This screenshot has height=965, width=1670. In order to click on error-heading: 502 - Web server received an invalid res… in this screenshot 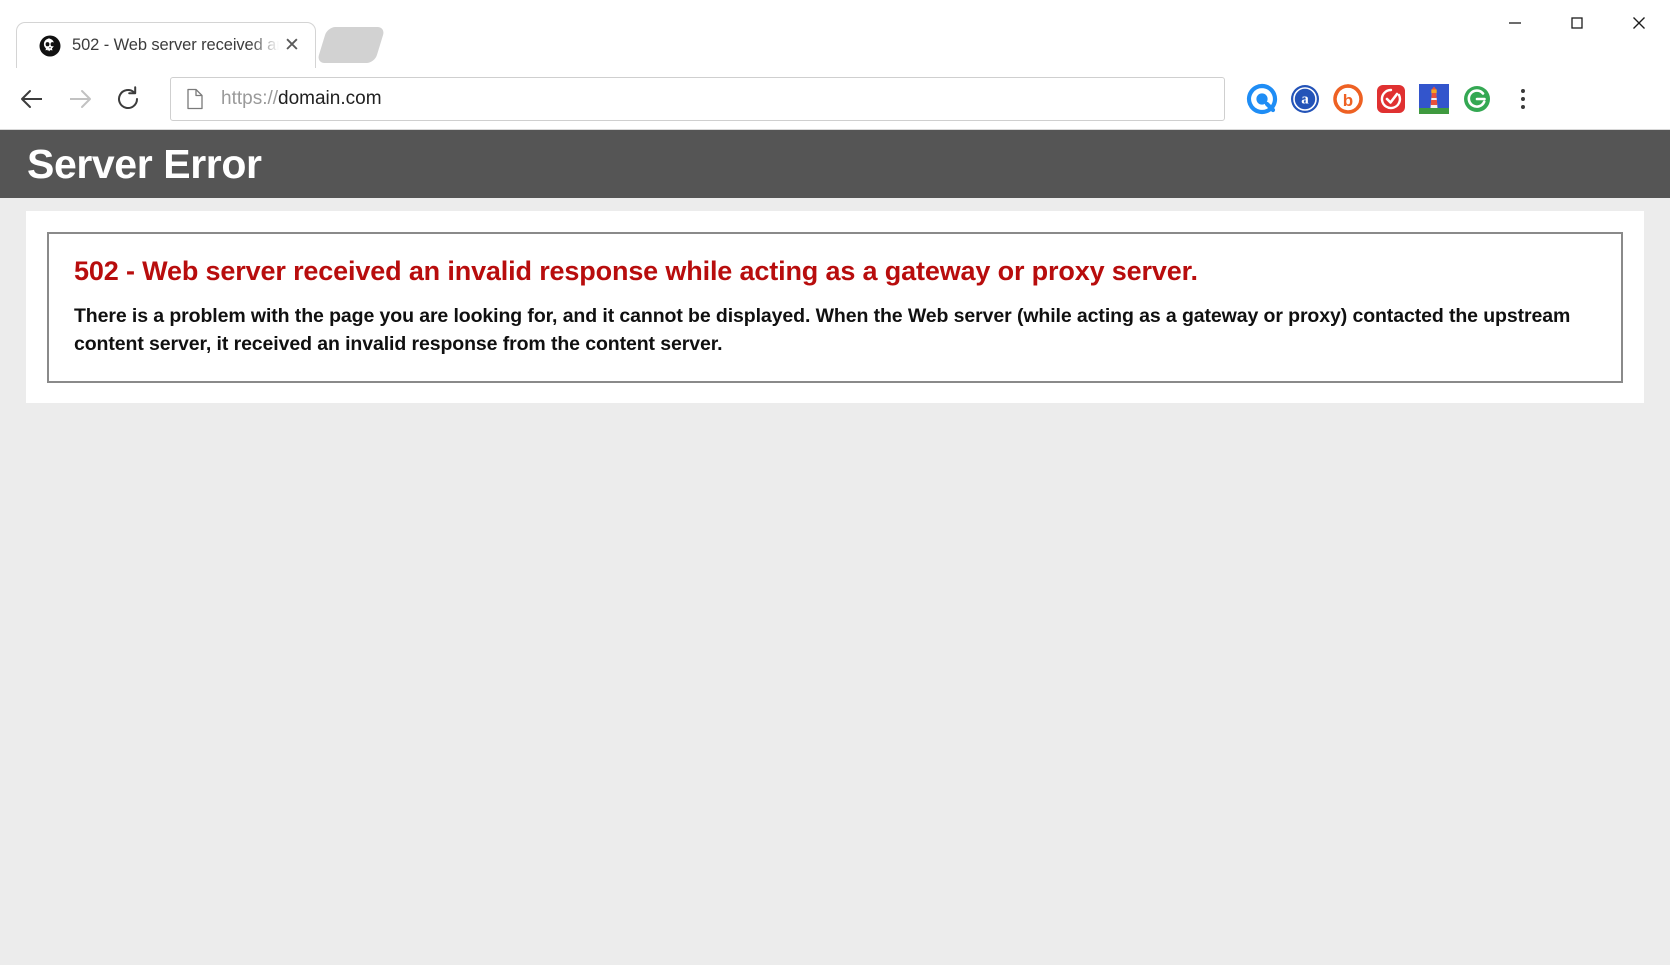, I will do `click(636, 271)`.